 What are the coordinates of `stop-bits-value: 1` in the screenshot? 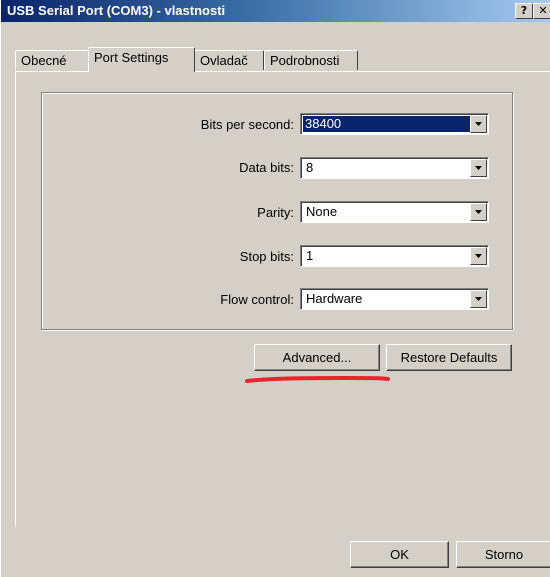 It's located at (310, 255).